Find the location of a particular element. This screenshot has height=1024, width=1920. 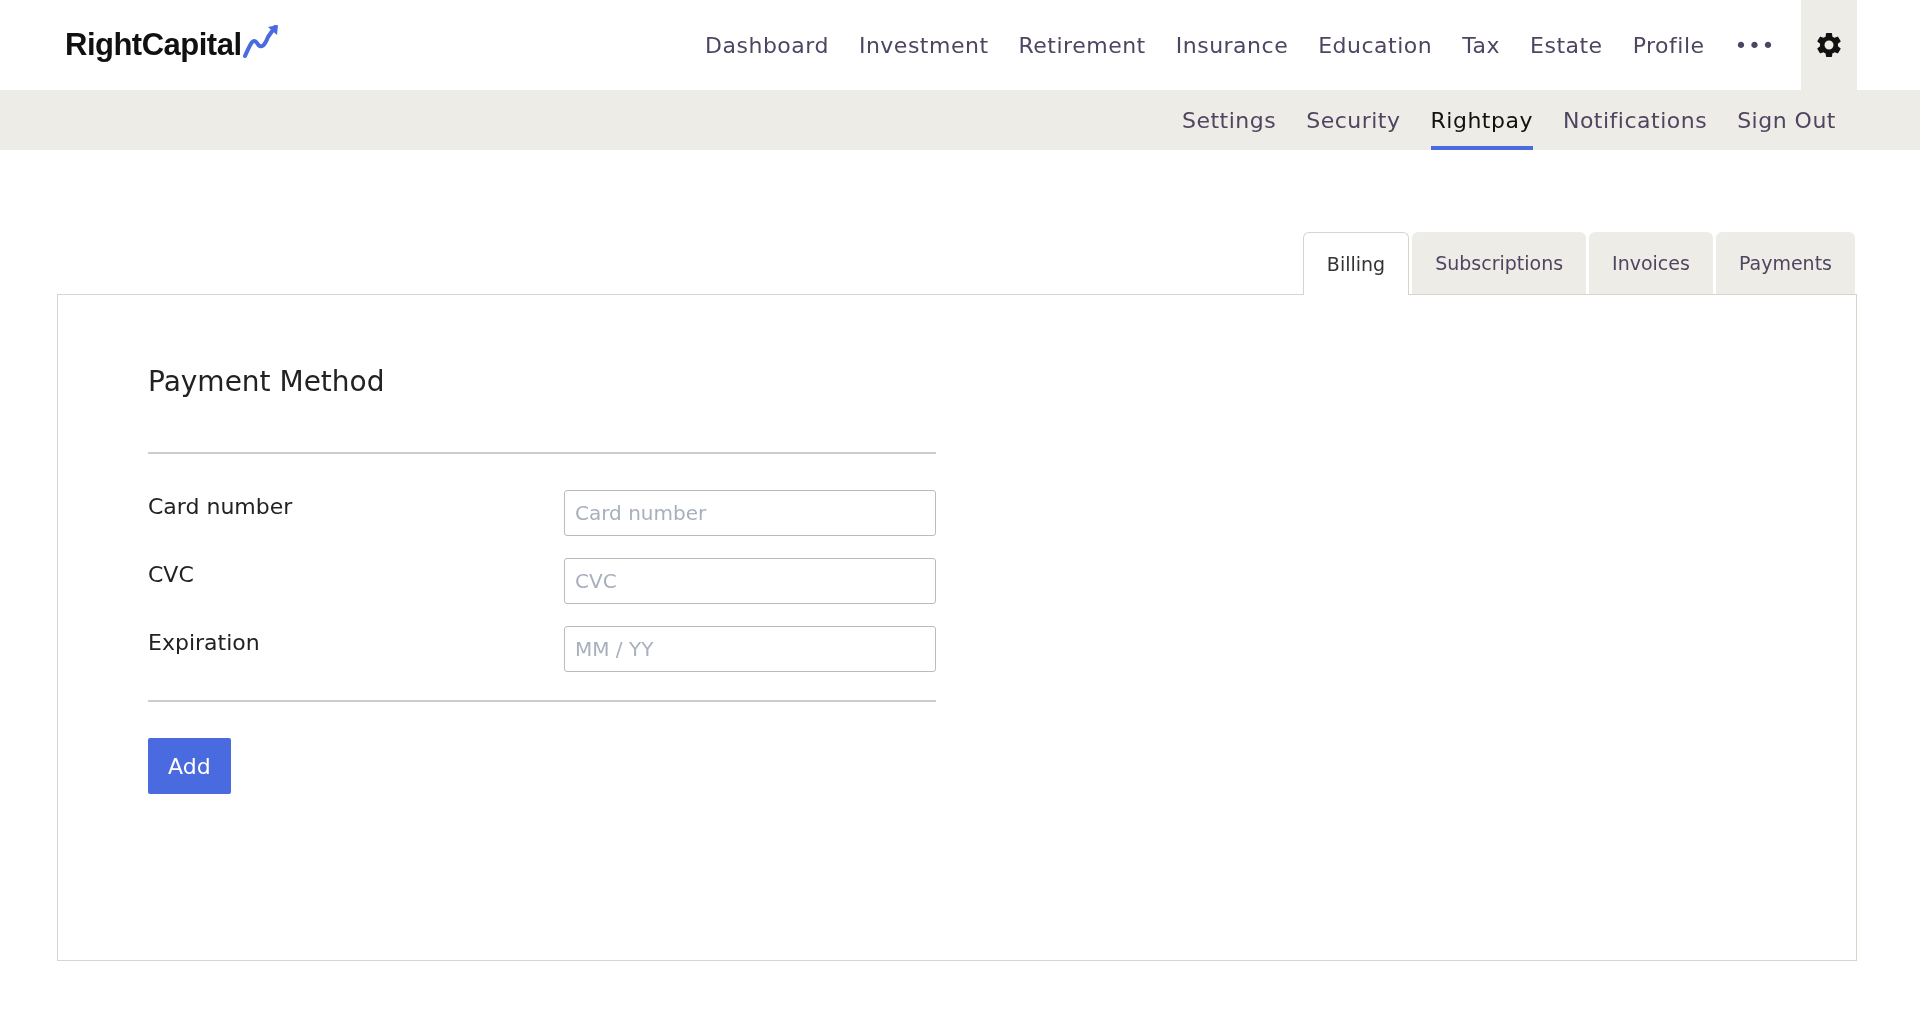

sub-nav-tab: Security is located at coordinates (1353, 120).